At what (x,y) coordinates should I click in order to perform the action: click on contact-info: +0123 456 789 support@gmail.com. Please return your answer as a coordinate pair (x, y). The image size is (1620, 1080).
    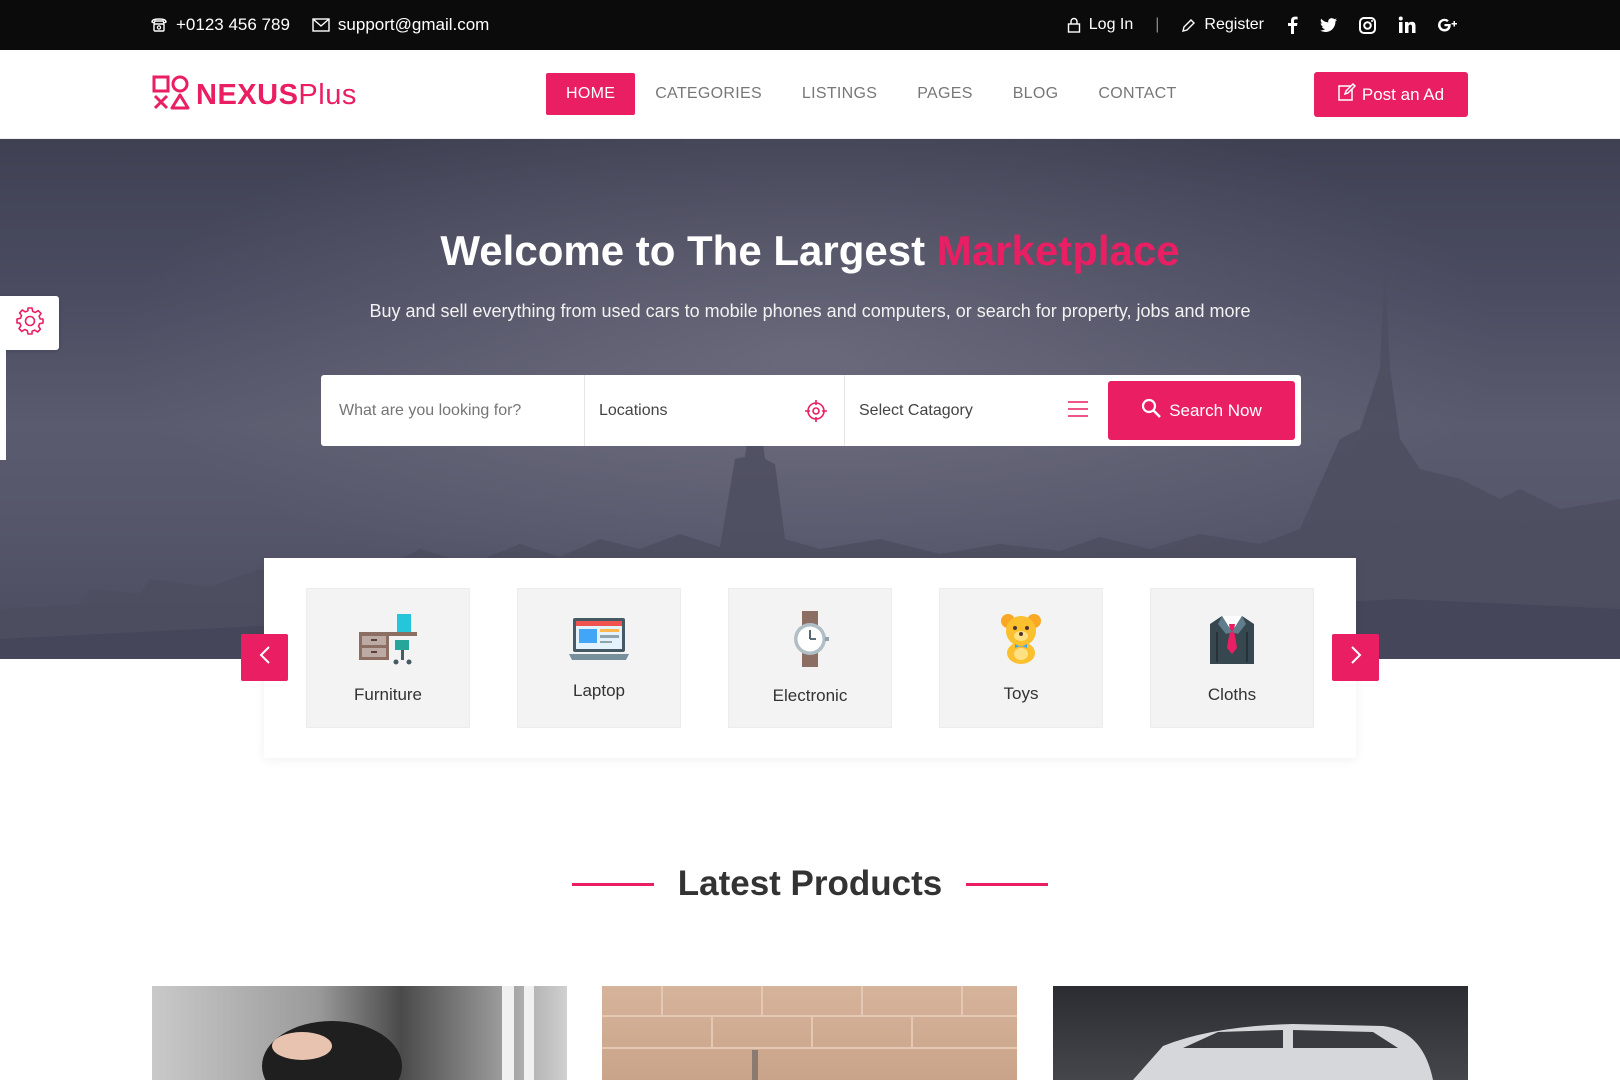
    Looking at the image, I should click on (319, 25).